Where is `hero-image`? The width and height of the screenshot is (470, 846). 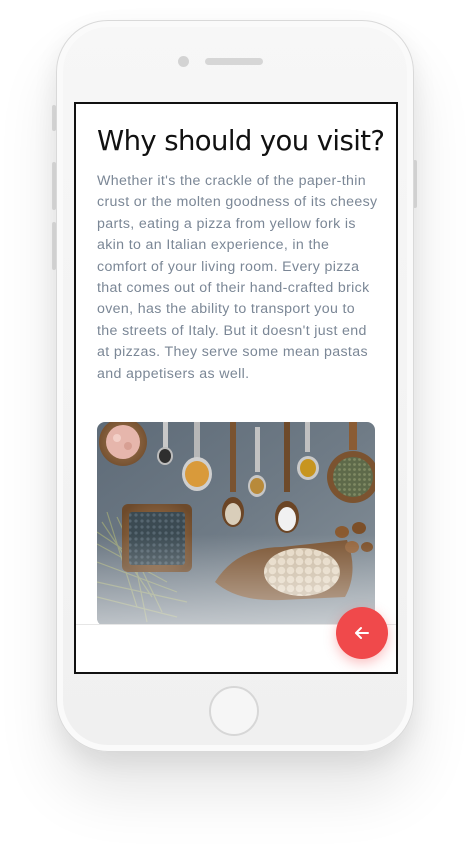 hero-image is located at coordinates (236, 524).